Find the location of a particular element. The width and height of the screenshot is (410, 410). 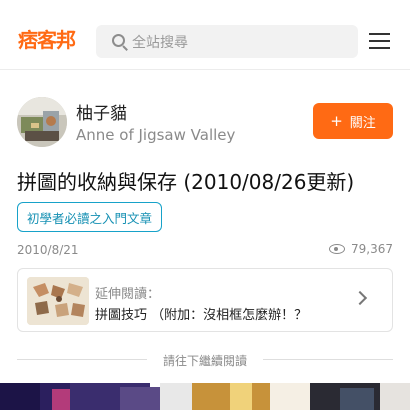

view-count: 79,367 is located at coordinates (361, 249).